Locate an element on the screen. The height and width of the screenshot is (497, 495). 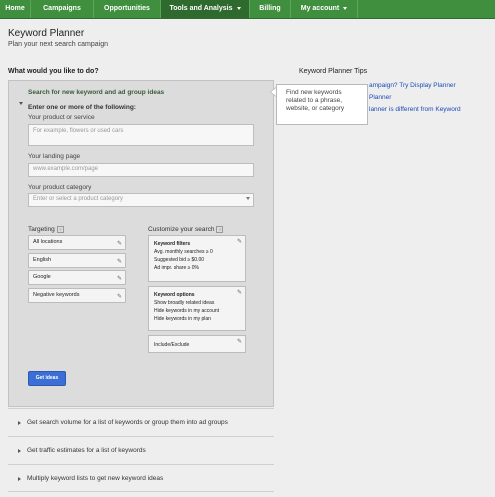
landing-page-label: Your landing page is located at coordinates (54, 156).